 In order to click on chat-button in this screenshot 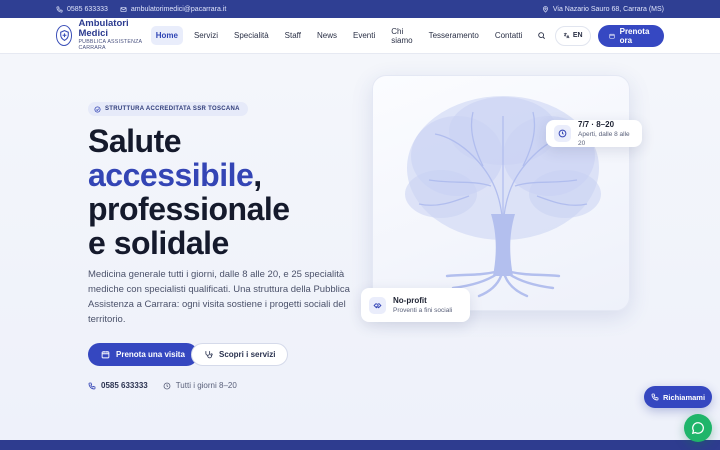, I will do `click(698, 428)`.